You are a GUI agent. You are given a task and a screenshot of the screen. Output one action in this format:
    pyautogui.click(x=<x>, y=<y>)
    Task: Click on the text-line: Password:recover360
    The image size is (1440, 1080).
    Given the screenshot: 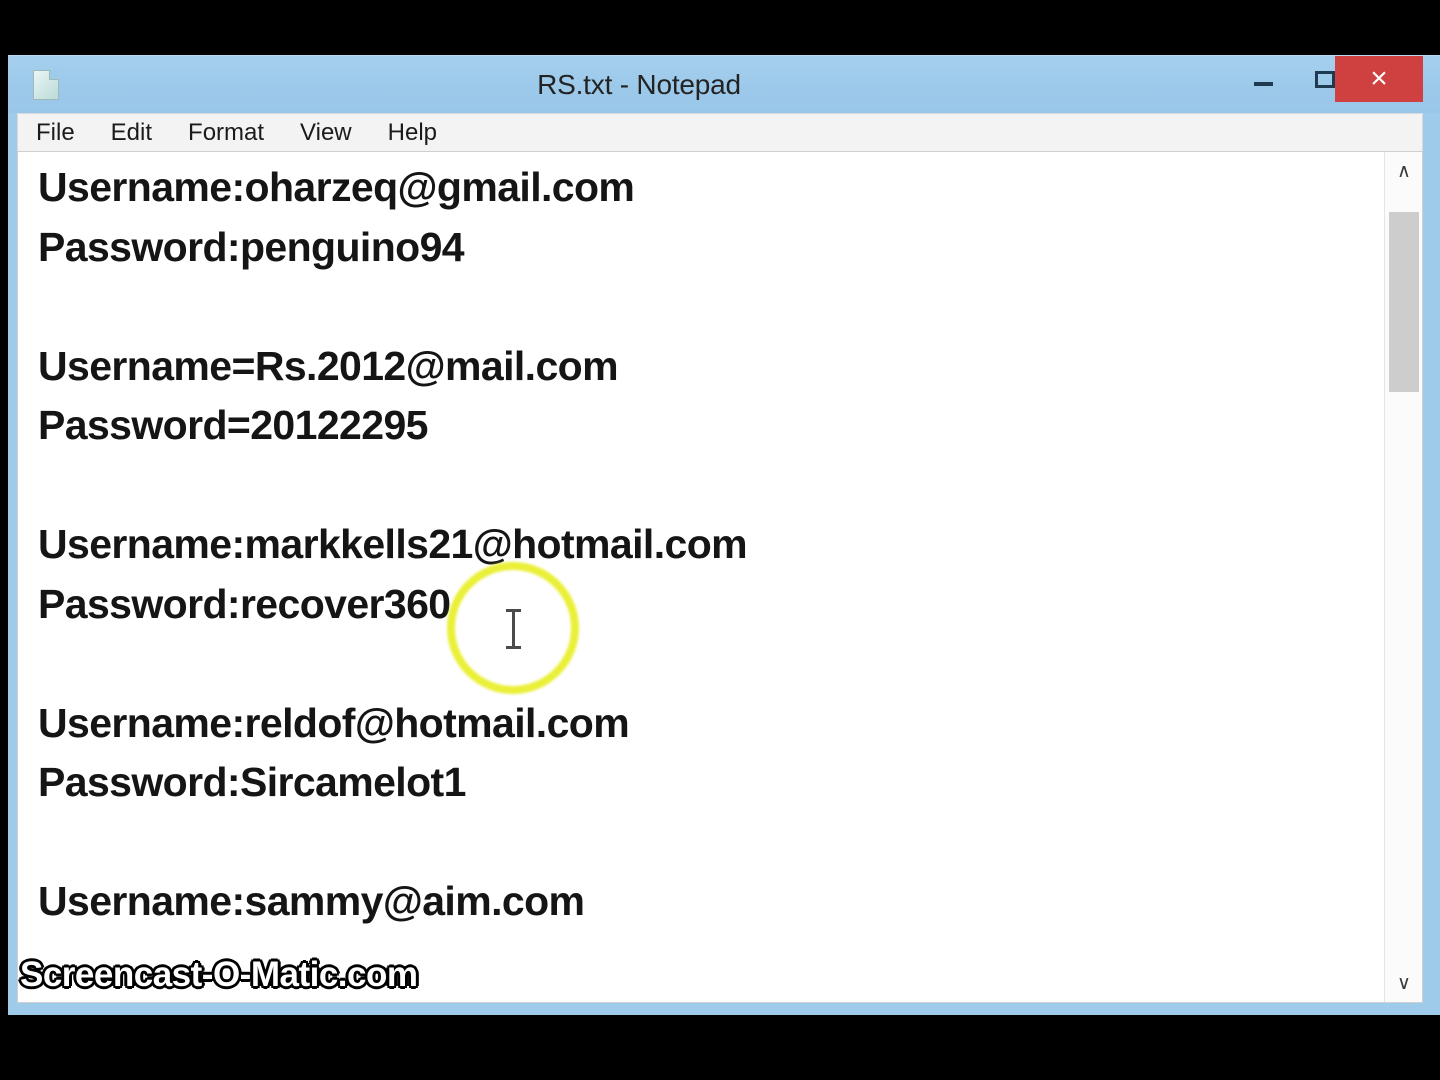 What is the action you would take?
    pyautogui.click(x=244, y=603)
    